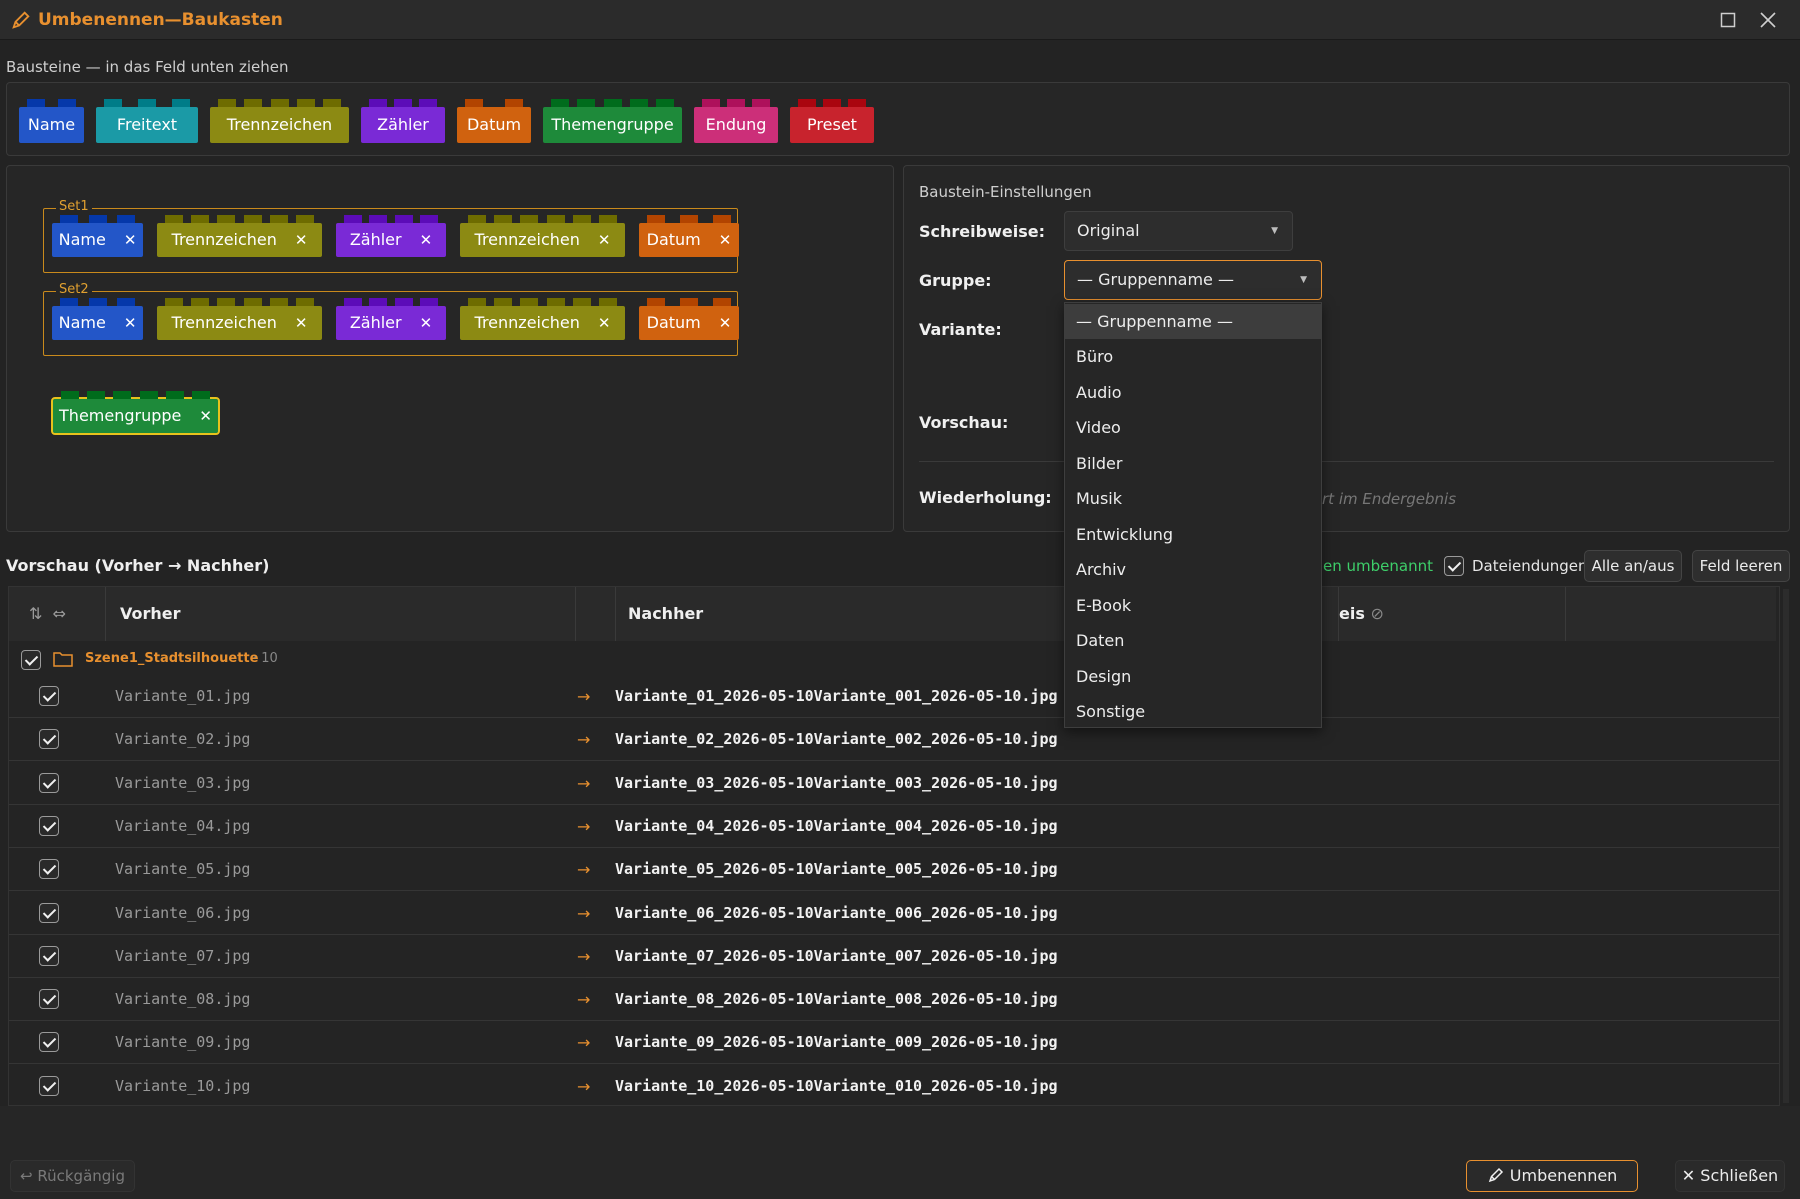 This screenshot has height=1199, width=1800. Describe the element at coordinates (1352, 613) in the screenshot. I see `column-hint-label: eis` at that location.